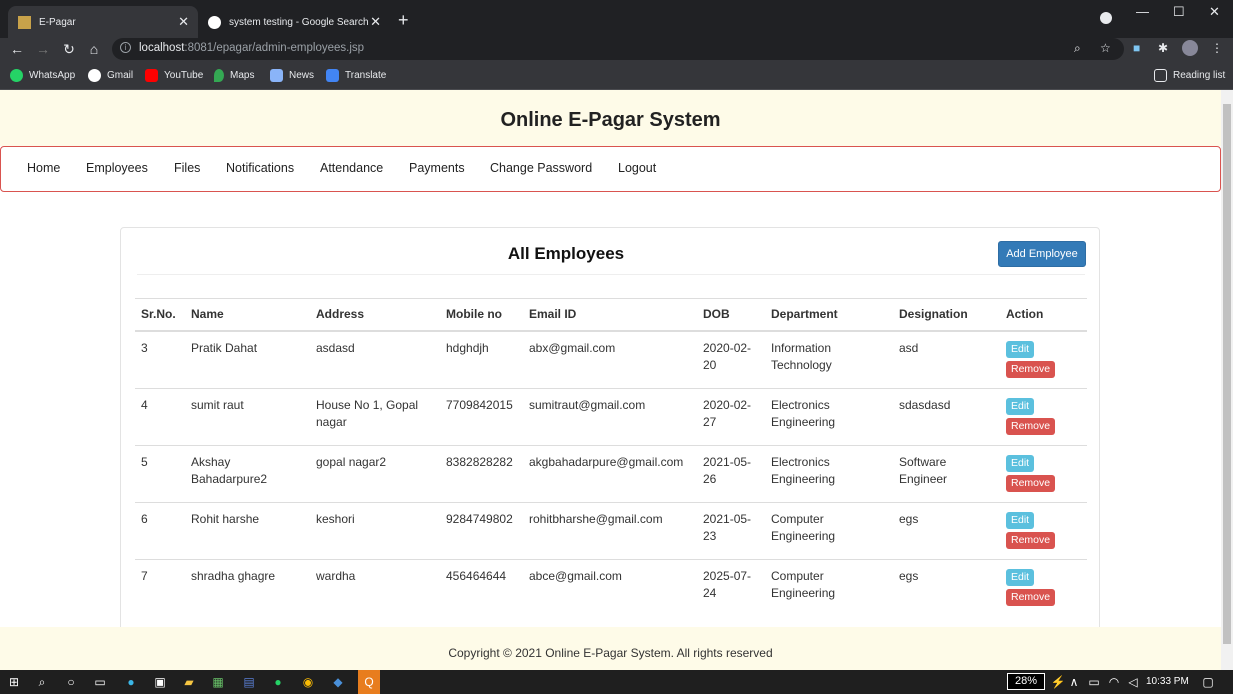 The image size is (1233, 694). What do you see at coordinates (946, 474) in the screenshot?
I see `cell-designation: Software Engineer` at bounding box center [946, 474].